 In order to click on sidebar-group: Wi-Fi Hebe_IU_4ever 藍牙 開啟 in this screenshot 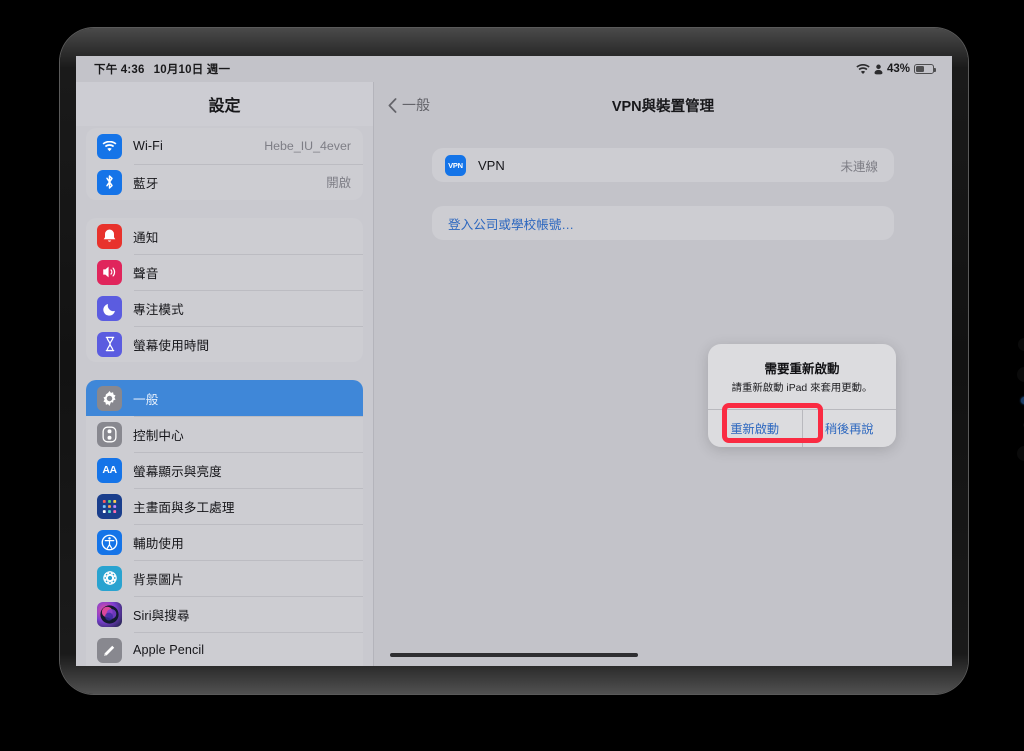, I will do `click(224, 164)`.